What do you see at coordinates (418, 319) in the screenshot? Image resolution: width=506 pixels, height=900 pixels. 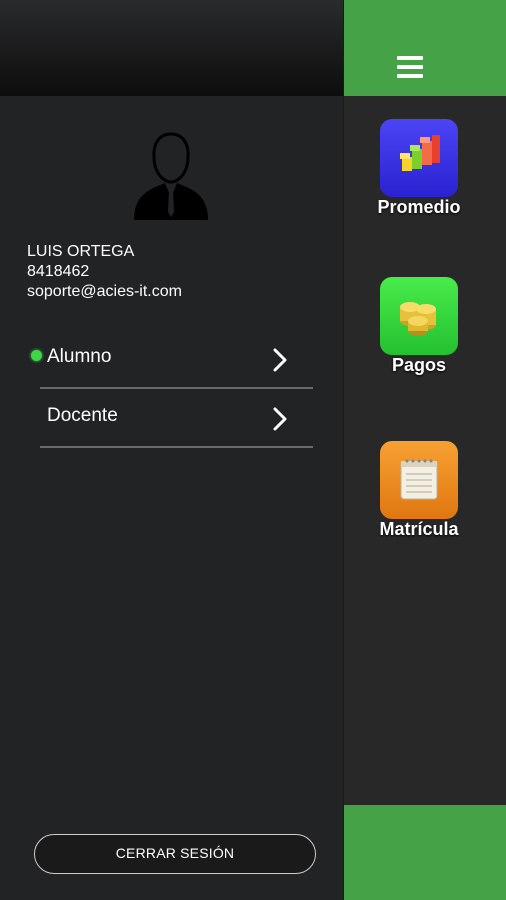 I see `coins-icon` at bounding box center [418, 319].